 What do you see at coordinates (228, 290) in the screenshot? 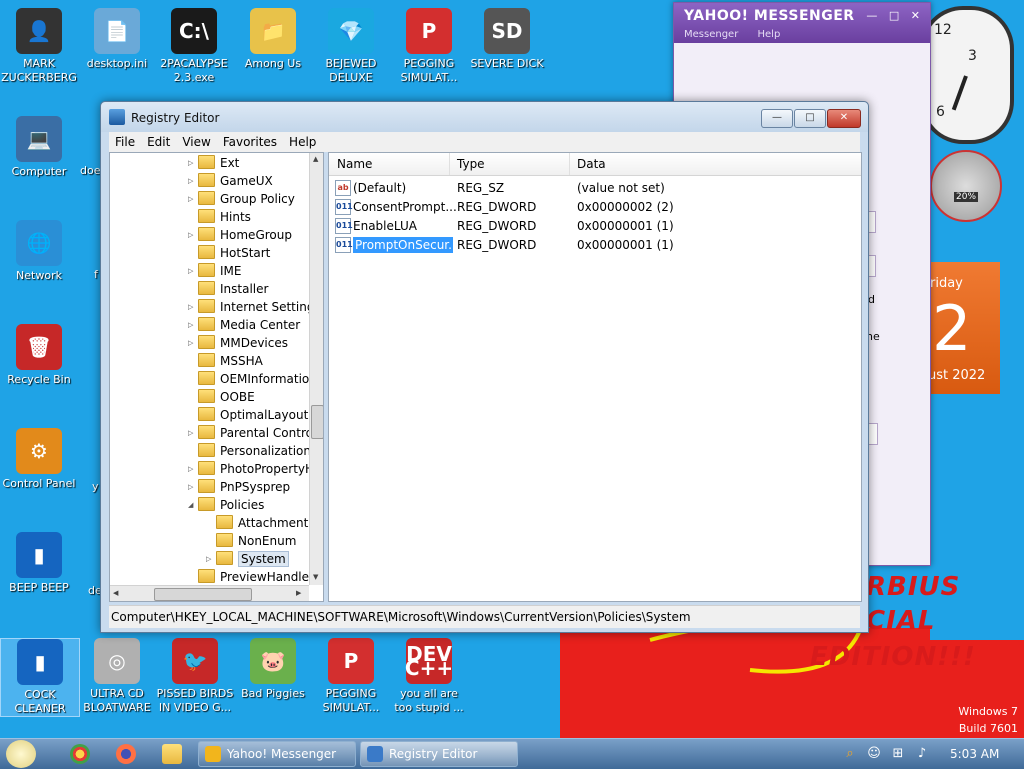
I see `tree-node: Installer` at bounding box center [228, 290].